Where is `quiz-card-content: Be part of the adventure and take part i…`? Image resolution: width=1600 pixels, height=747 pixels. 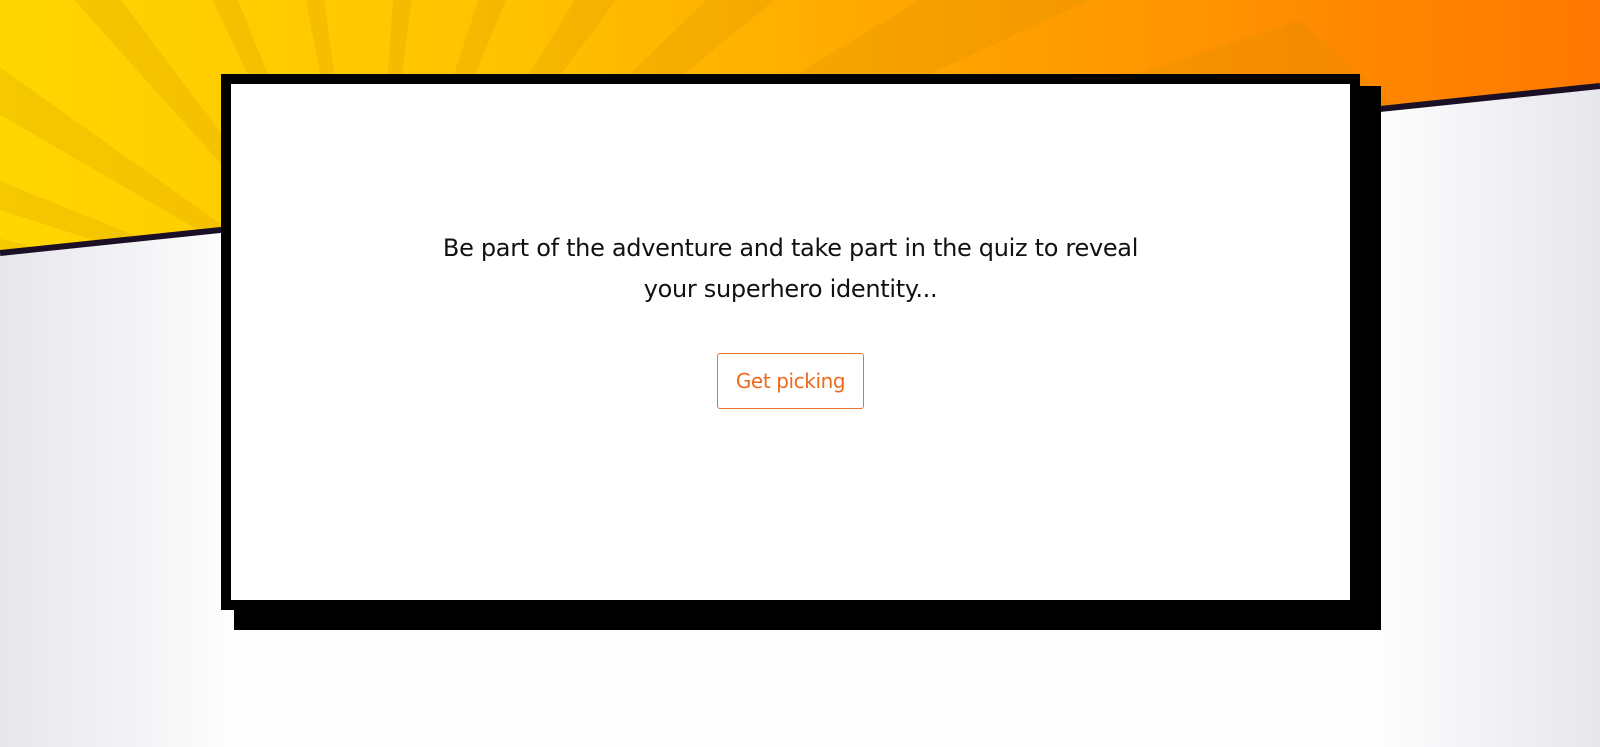
quiz-card-content: Be part of the adventure and take part i… is located at coordinates (791, 318).